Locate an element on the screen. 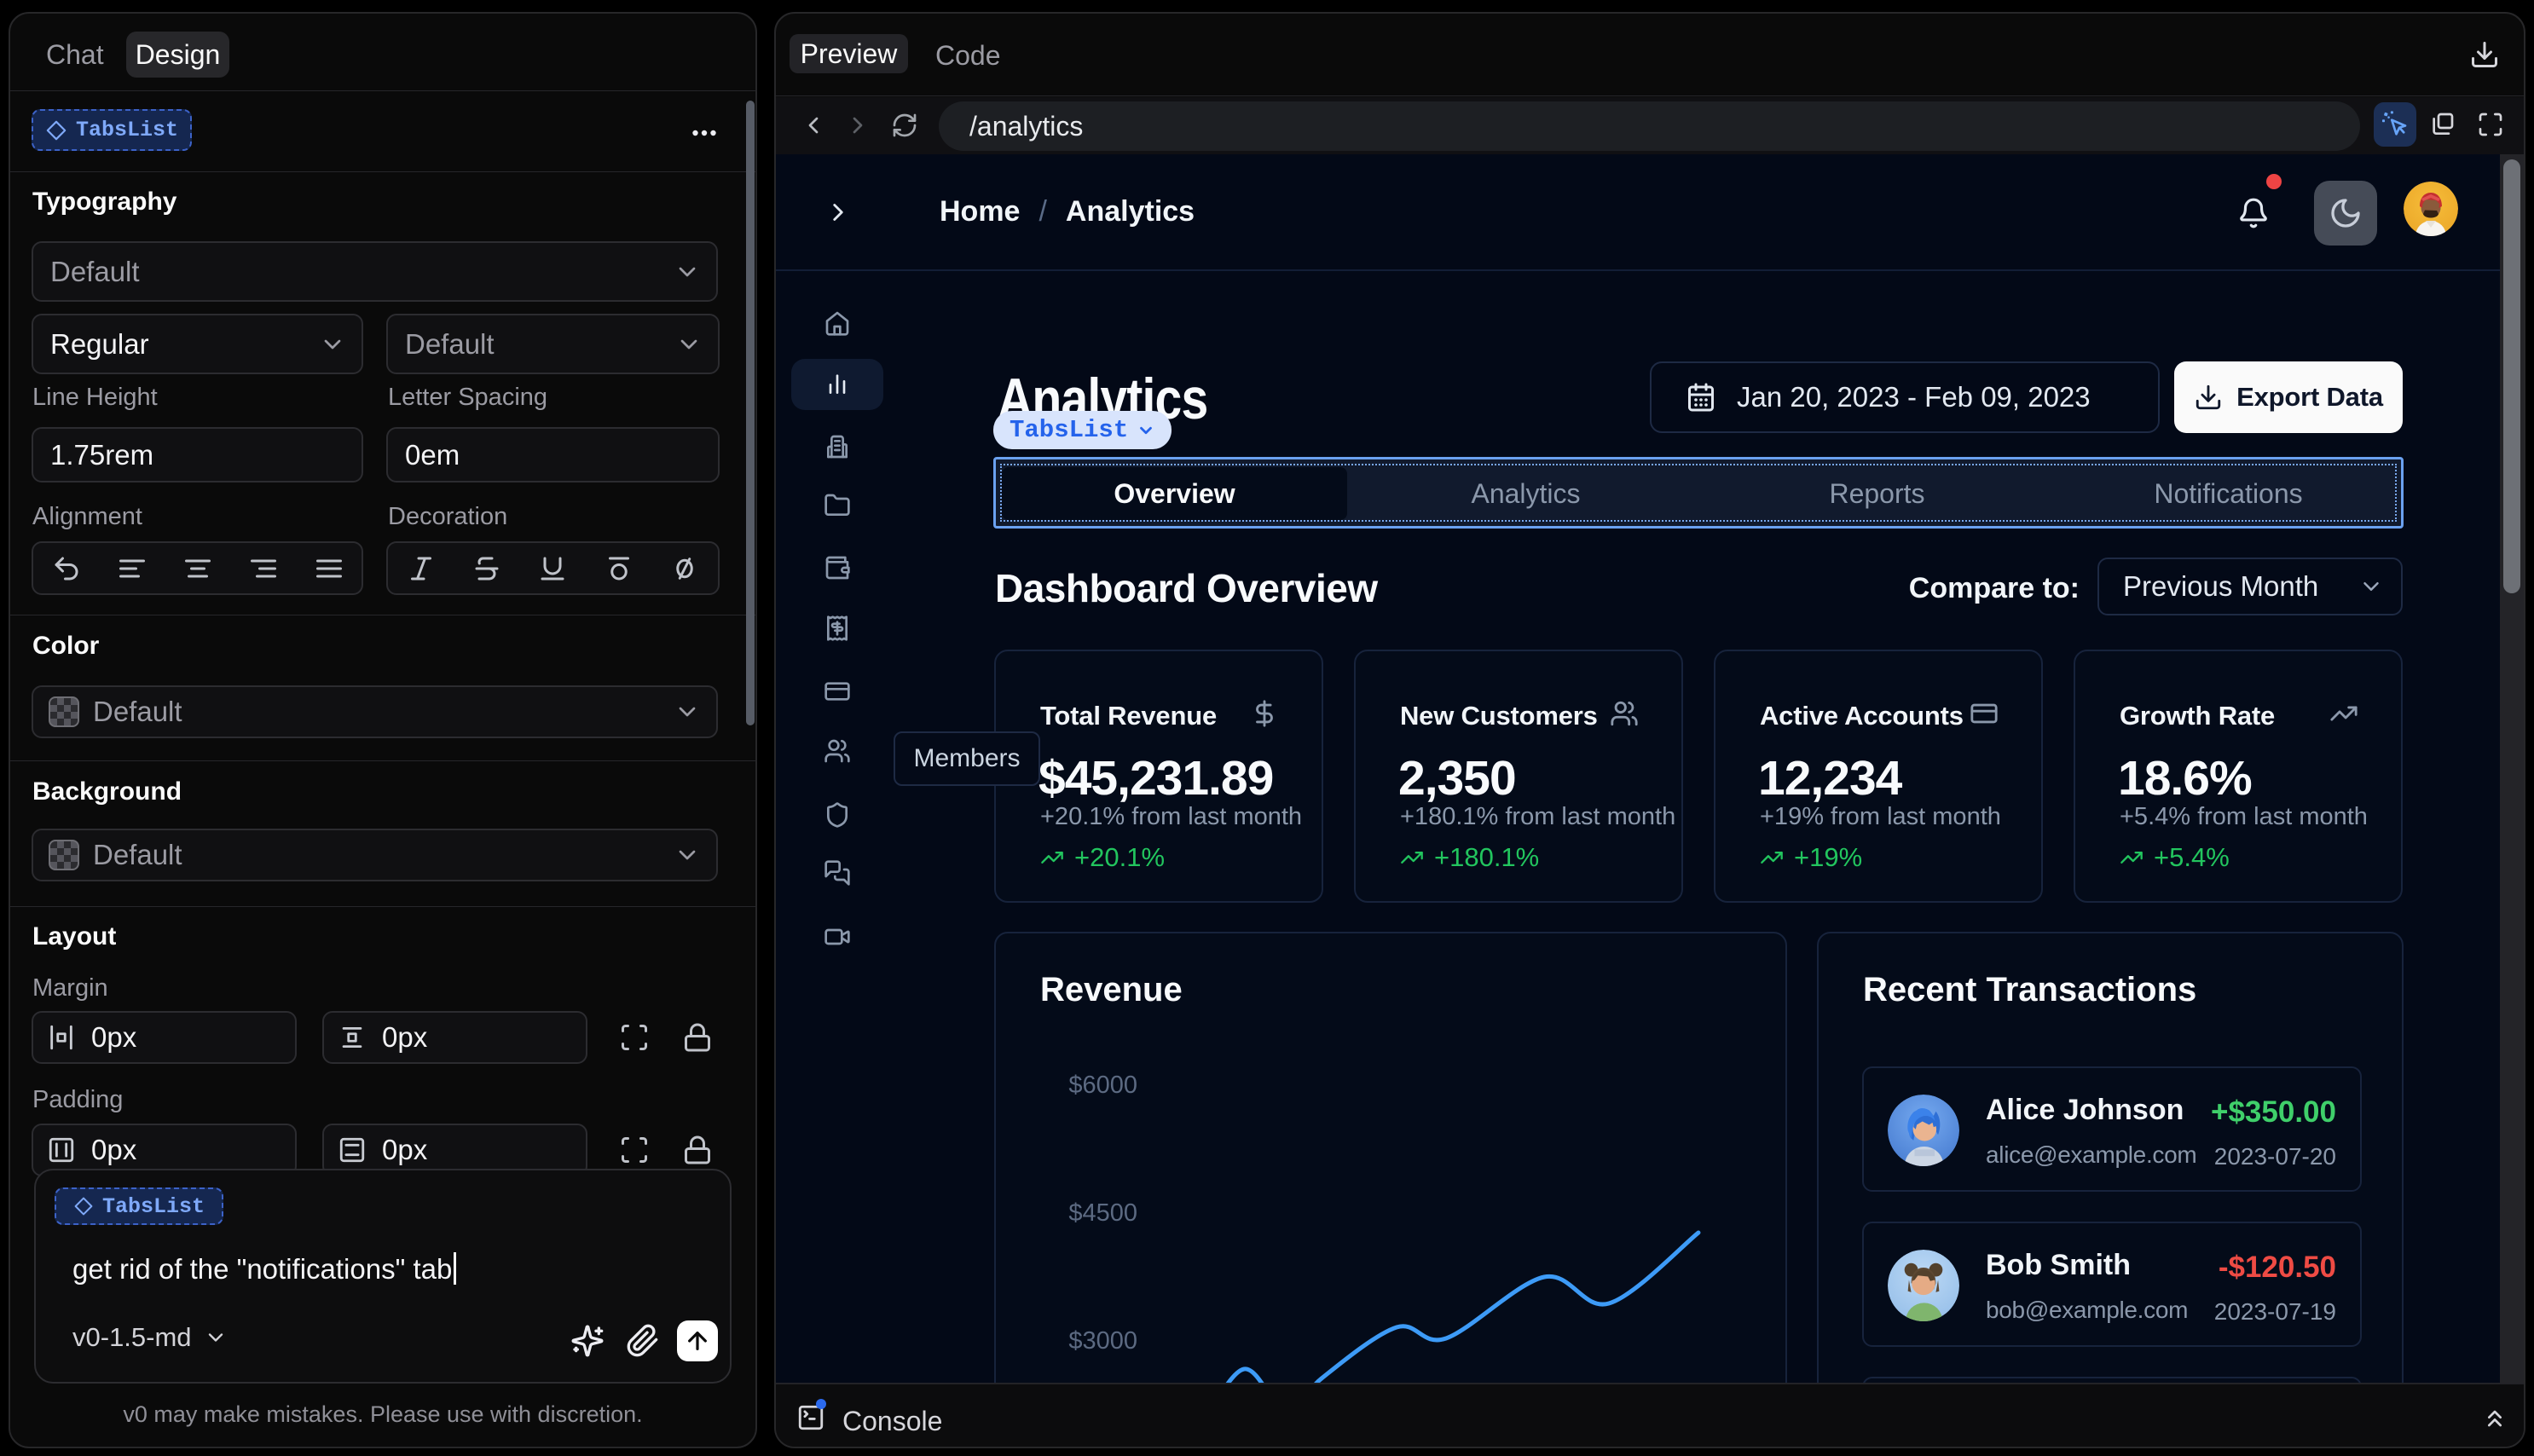 The width and height of the screenshot is (2534, 1456). underline-icon is located at coordinates (552, 568).